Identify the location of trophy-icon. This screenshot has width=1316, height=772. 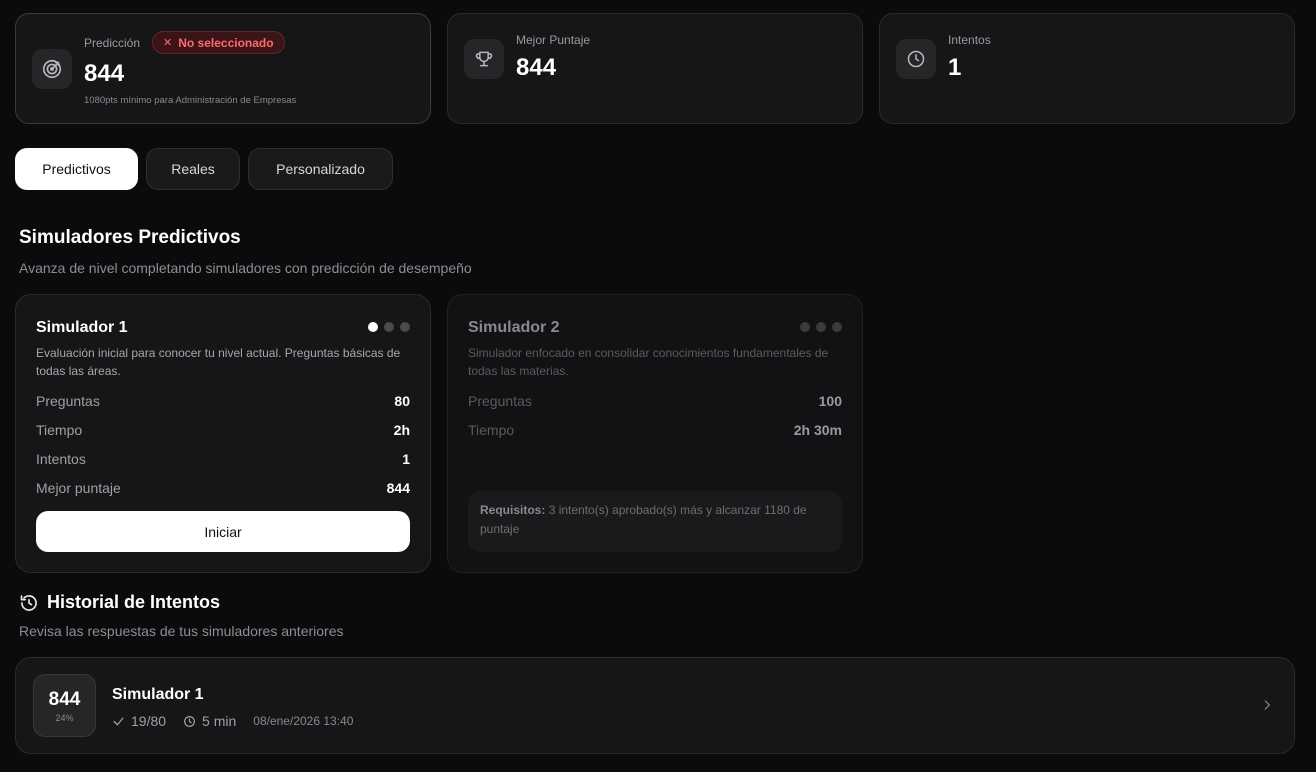
(484, 59).